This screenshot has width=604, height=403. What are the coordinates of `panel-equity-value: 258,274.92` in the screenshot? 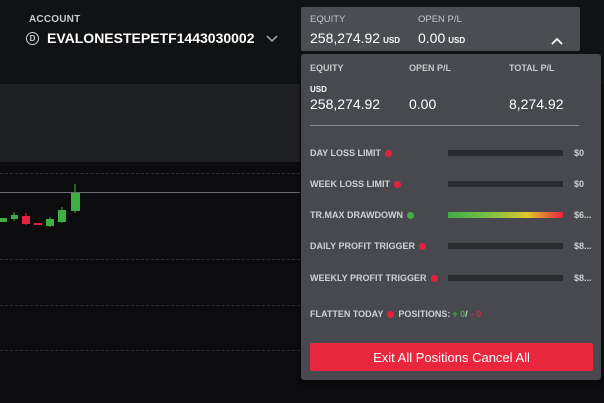 It's located at (345, 104).